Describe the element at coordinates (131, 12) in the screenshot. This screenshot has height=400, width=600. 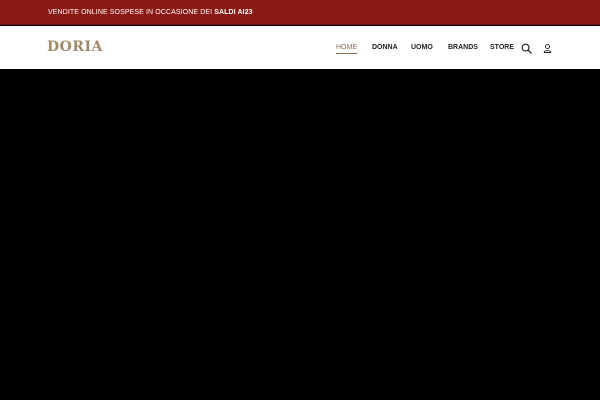
I see `announcement-text: VENDITE ONLINE SOSPESE IN OCCASIONE DEI` at that location.